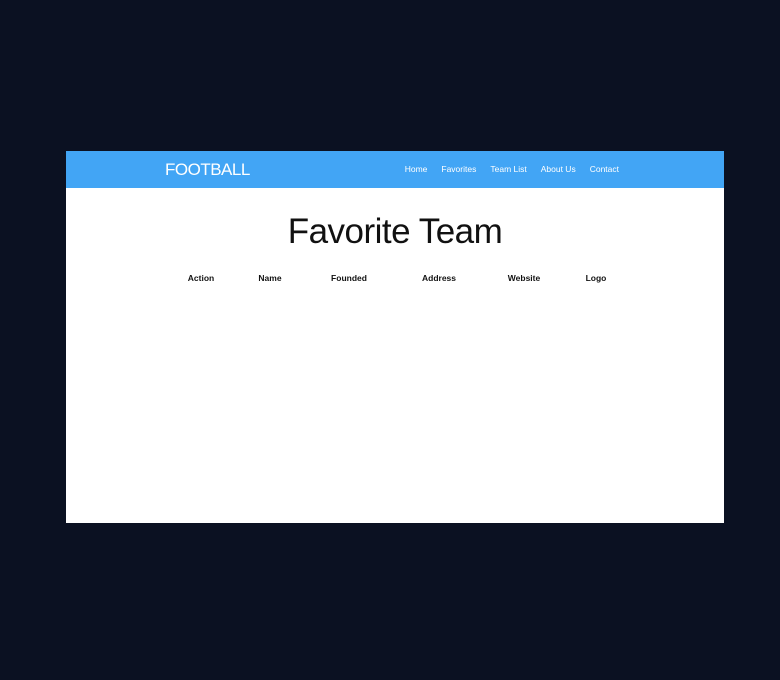  Describe the element at coordinates (201, 278) in the screenshot. I see `column-header-action: Action` at that location.